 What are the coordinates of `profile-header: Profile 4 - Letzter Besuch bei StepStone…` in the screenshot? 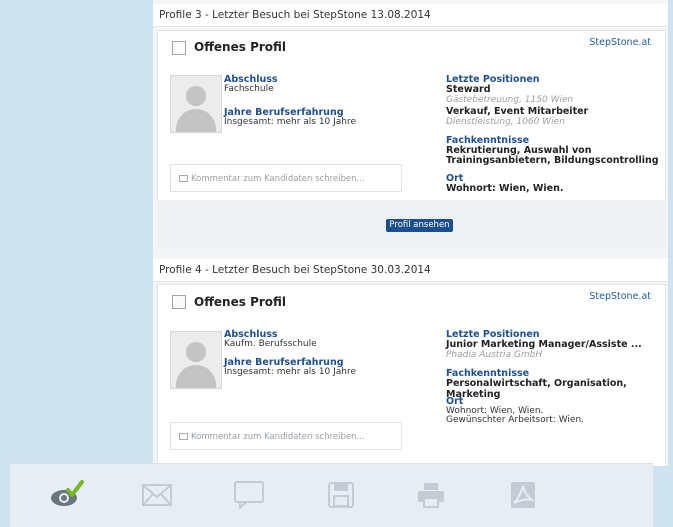 It's located at (410, 270).